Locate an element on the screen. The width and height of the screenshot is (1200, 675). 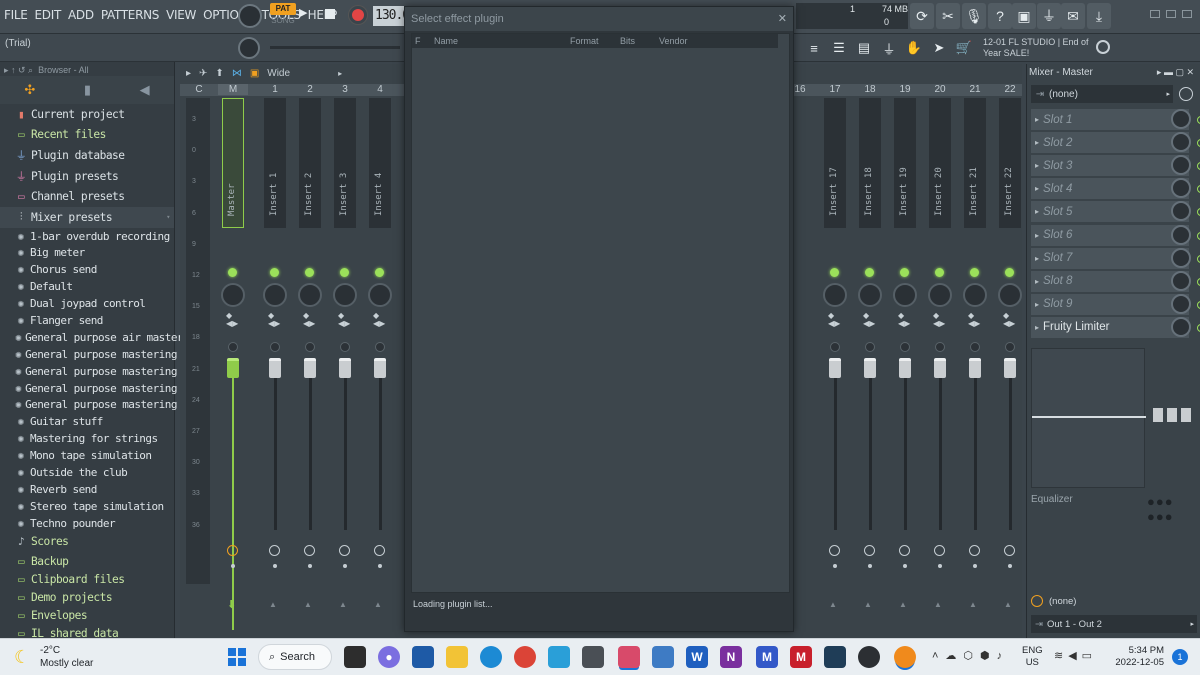
pitch-knob is located at coordinates (249, 48).